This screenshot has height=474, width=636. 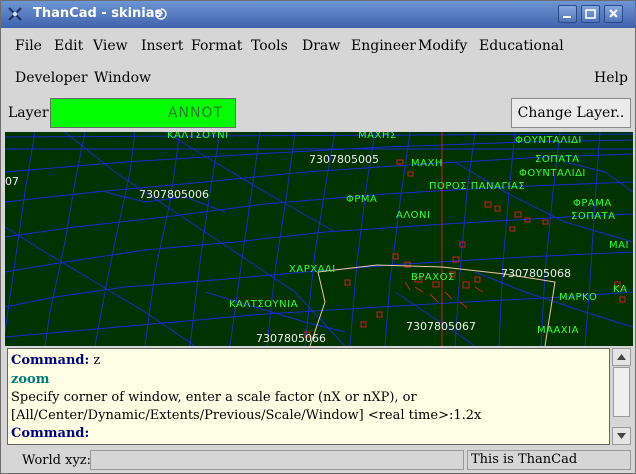 What do you see at coordinates (344, 159) in the screenshot?
I see `map-label: 7307805005` at bounding box center [344, 159].